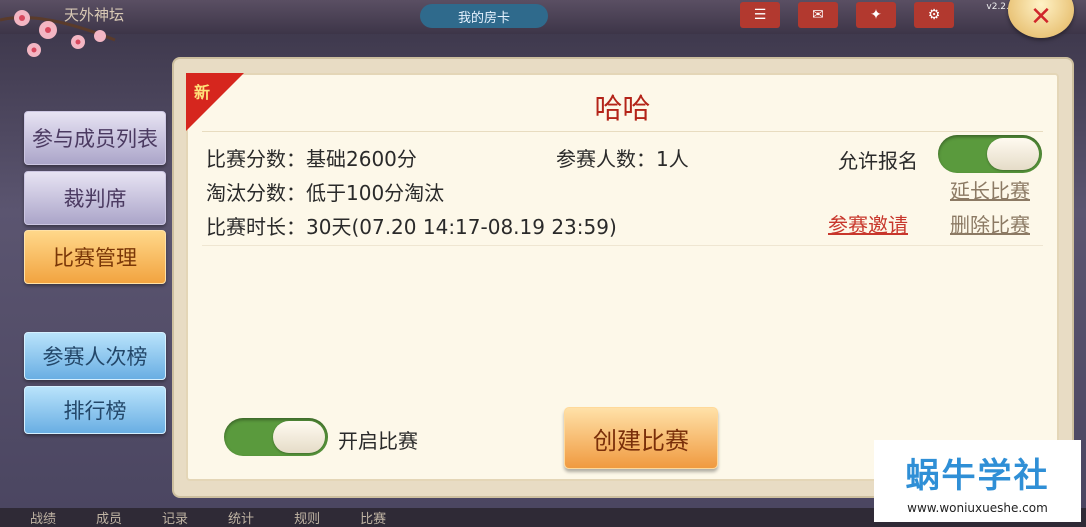 This screenshot has width=1086, height=527. I want to click on sidebar-item-participation-ranking: 参赛人次榜, so click(95, 356).